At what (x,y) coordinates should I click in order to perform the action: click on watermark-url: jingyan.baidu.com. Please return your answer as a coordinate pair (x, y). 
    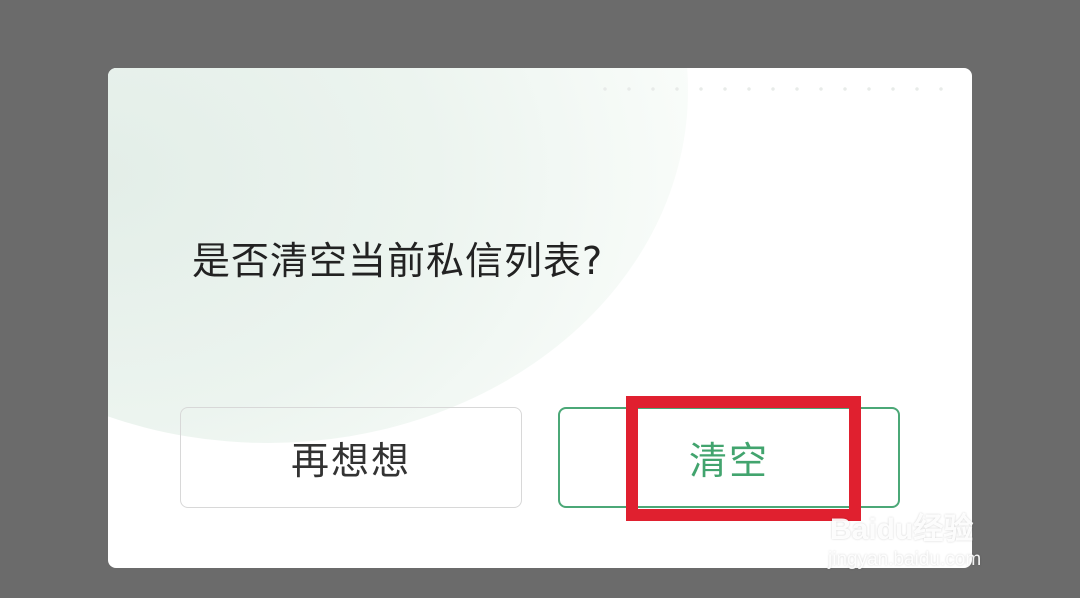
    Looking at the image, I should click on (905, 559).